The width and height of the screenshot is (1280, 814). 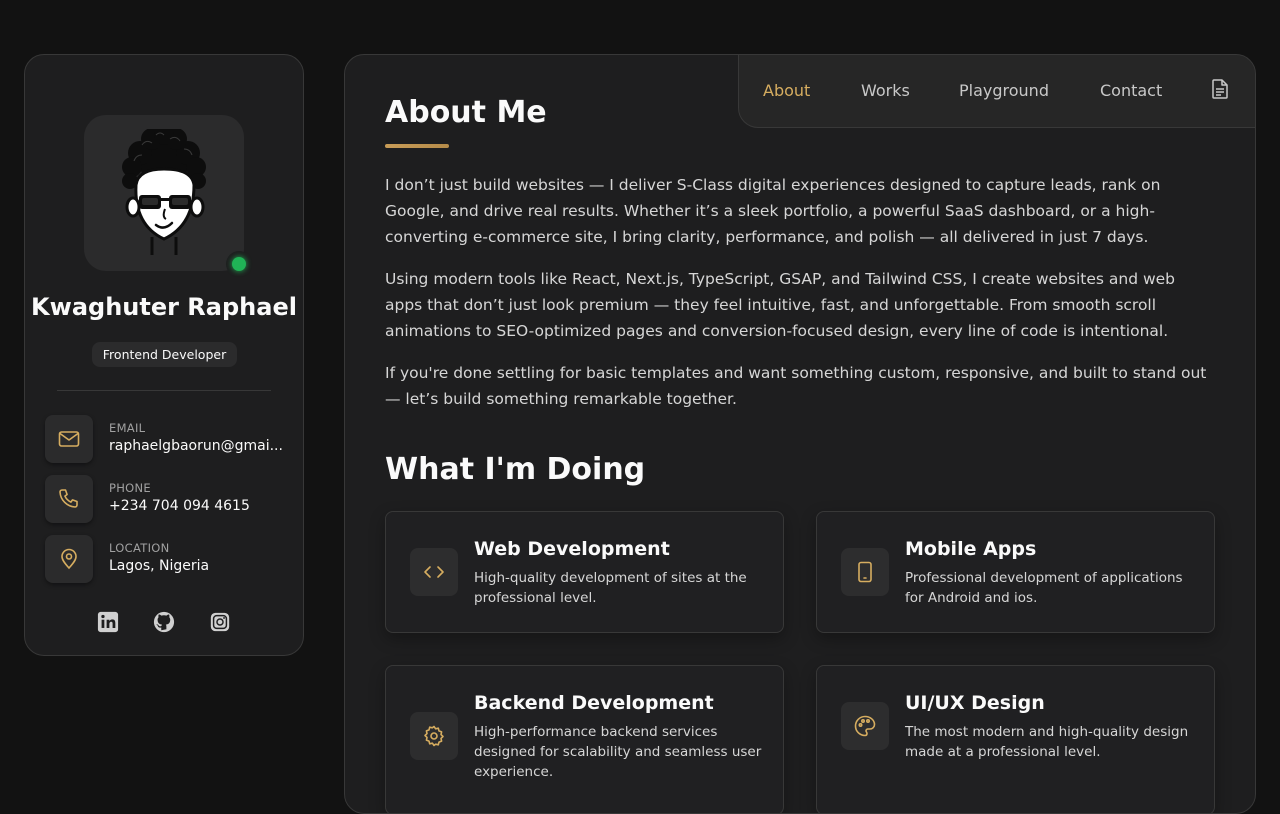 I want to click on service-title: Backend Development, so click(x=594, y=703).